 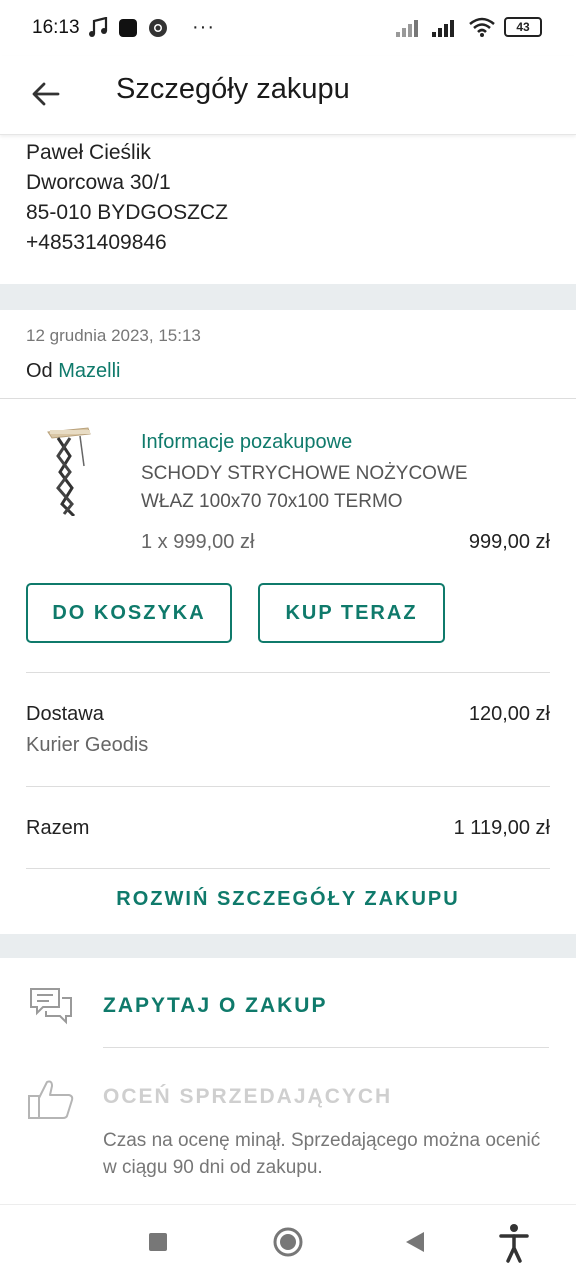 I want to click on product-thumbnail, so click(x=74, y=471).